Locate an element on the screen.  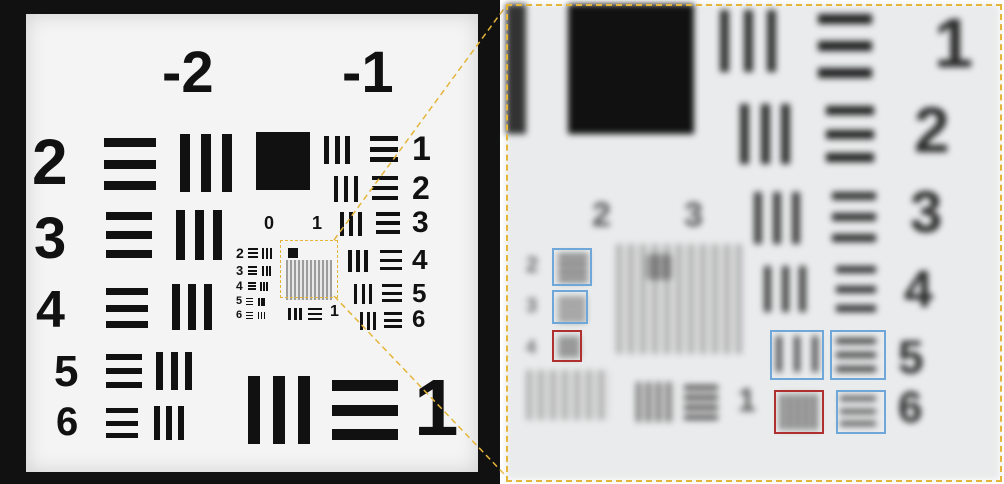
element-label-2: 2 is located at coordinates (50, 162).